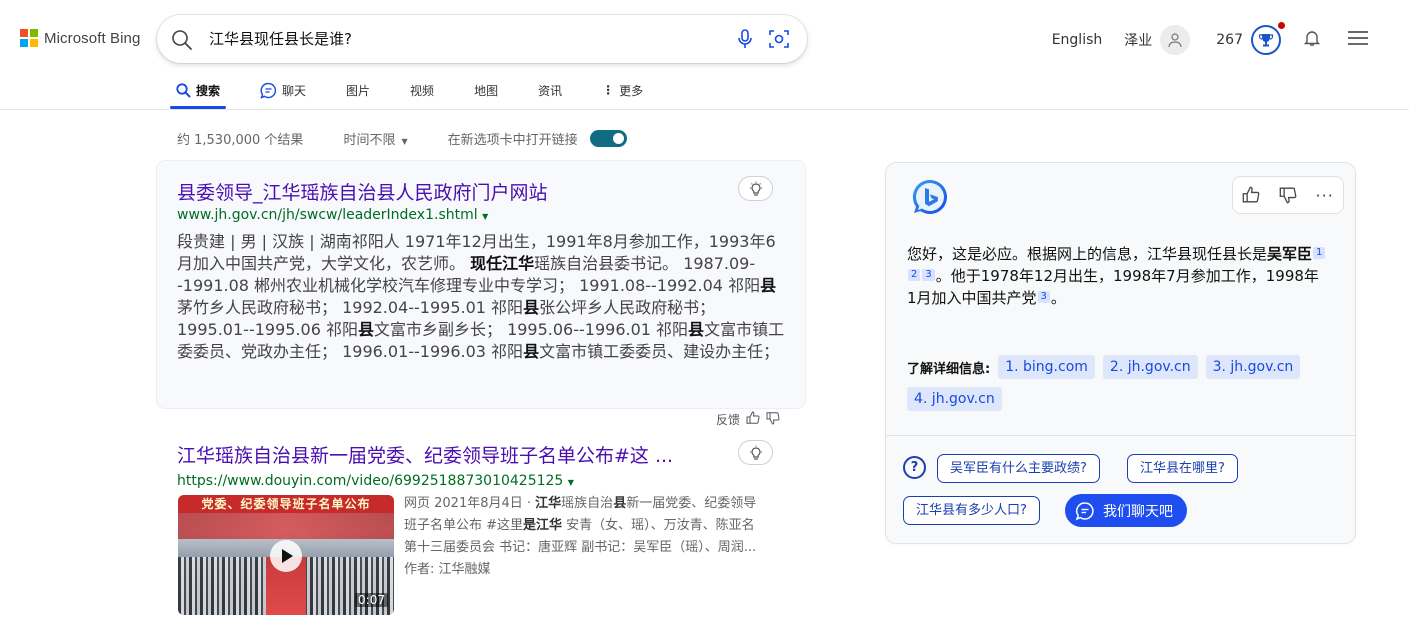  I want to click on tab-label: 地图, so click(486, 90).